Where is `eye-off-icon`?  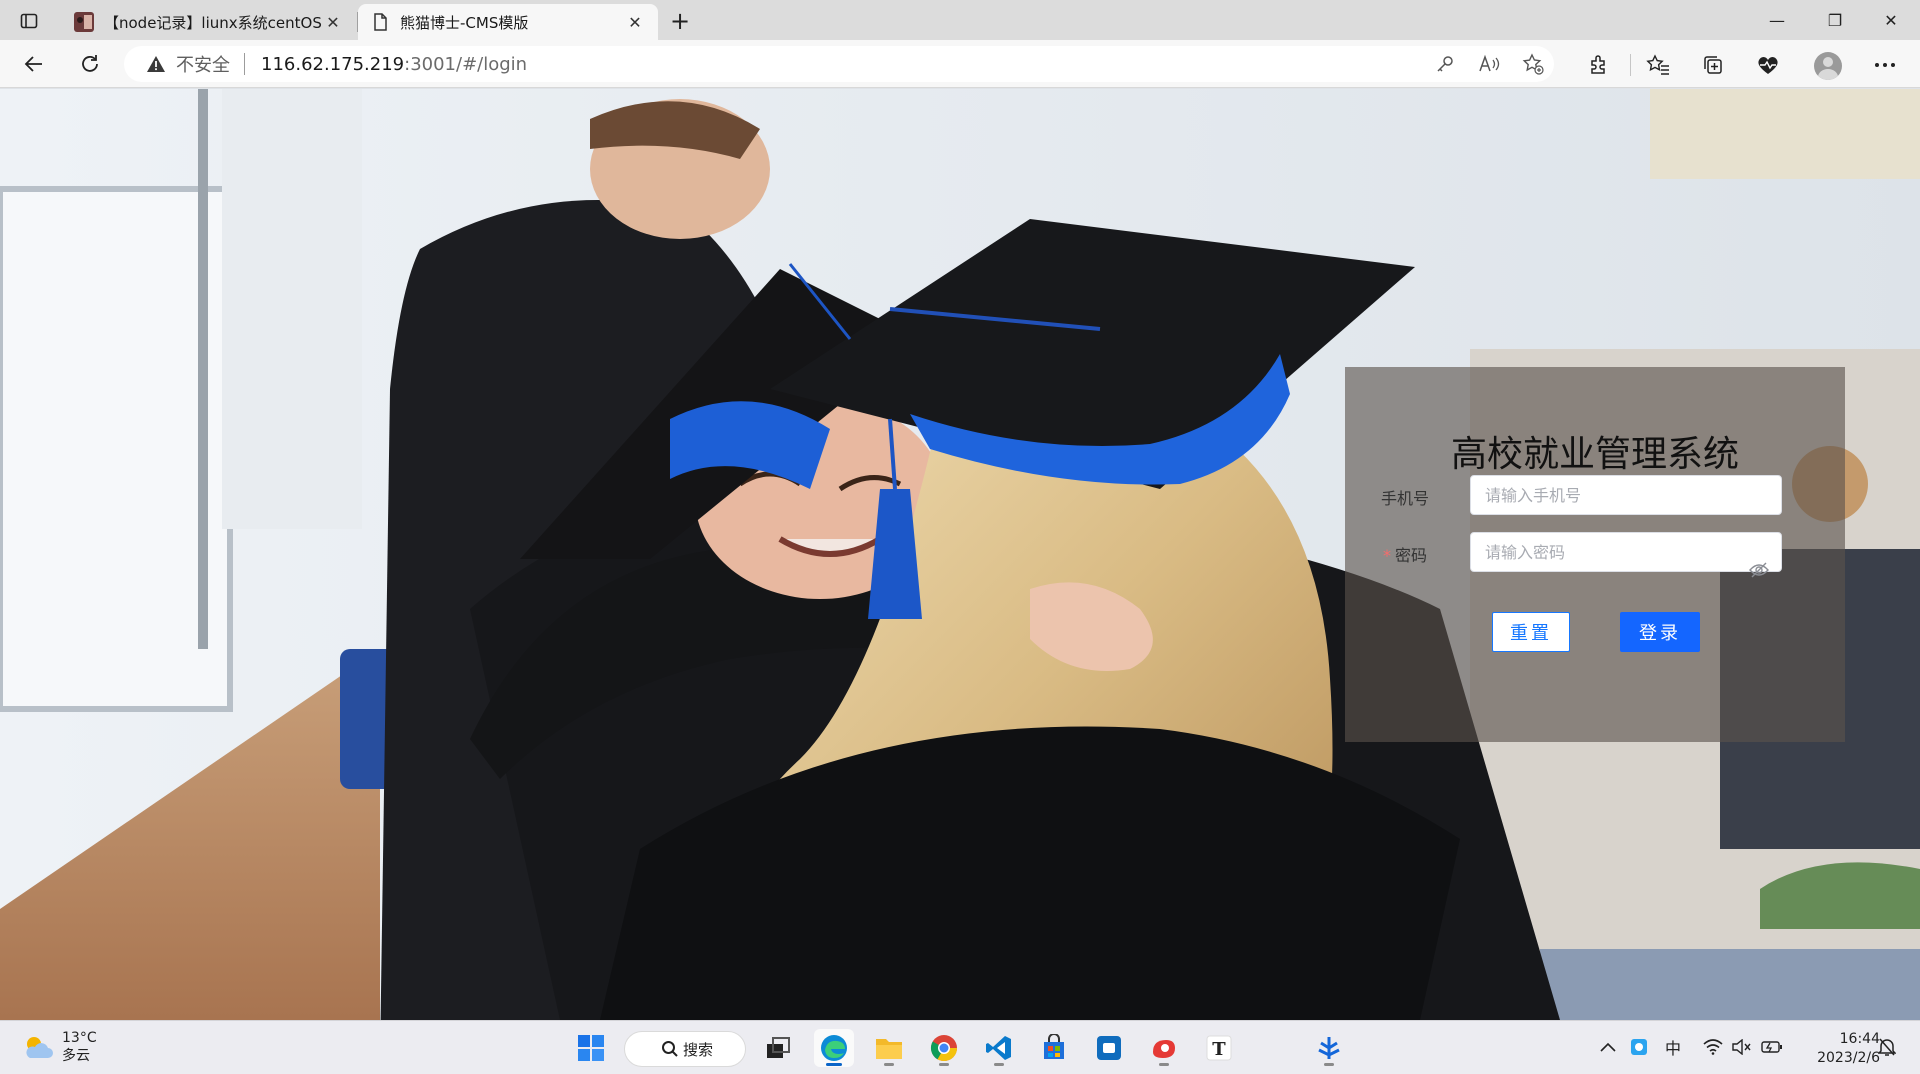
eye-off-icon is located at coordinates (1759, 570).